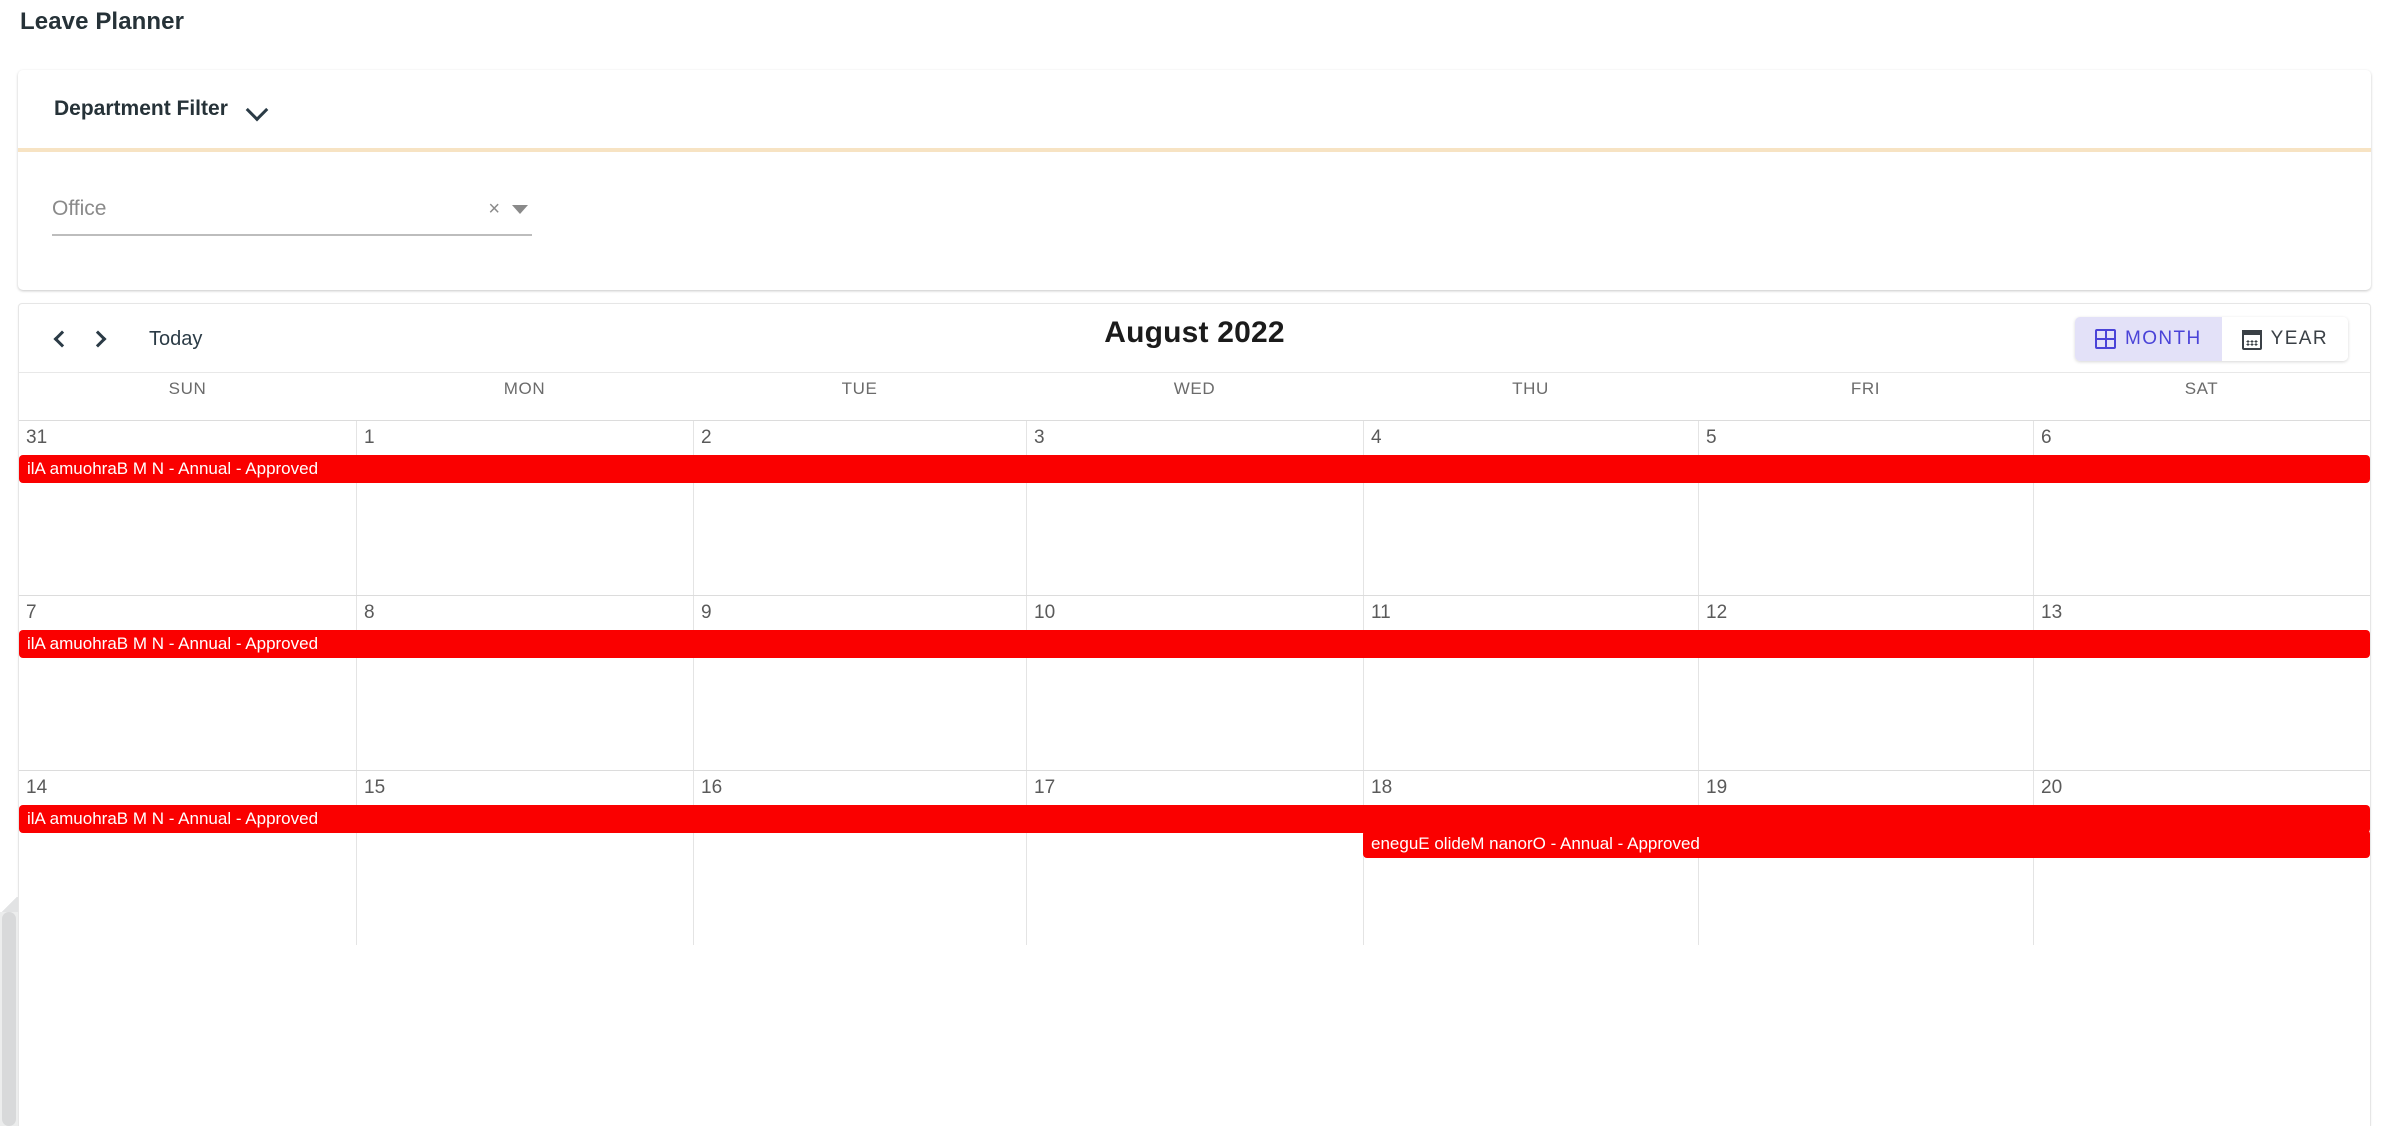 Image resolution: width=2389 pixels, height=1126 pixels. What do you see at coordinates (1376, 437) in the screenshot?
I see `day-number: 4` at bounding box center [1376, 437].